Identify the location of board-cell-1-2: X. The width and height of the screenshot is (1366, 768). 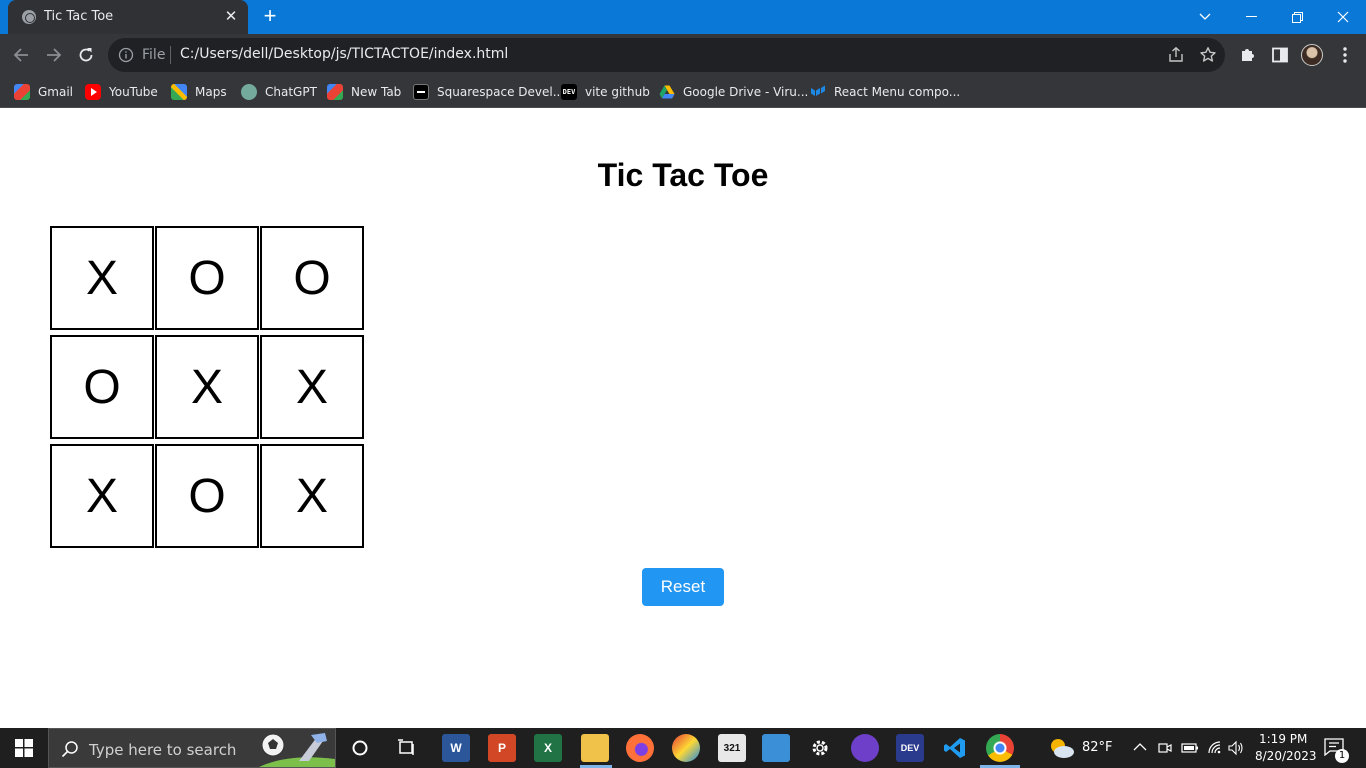
(312, 387).